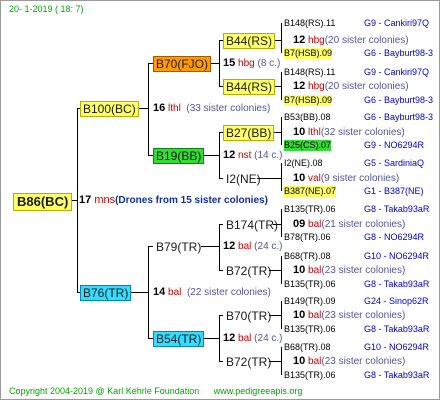 The image size is (440, 400). What do you see at coordinates (212, 108) in the screenshot?
I see `g1-info-0: 16 lthl (33 sister colonies)` at bounding box center [212, 108].